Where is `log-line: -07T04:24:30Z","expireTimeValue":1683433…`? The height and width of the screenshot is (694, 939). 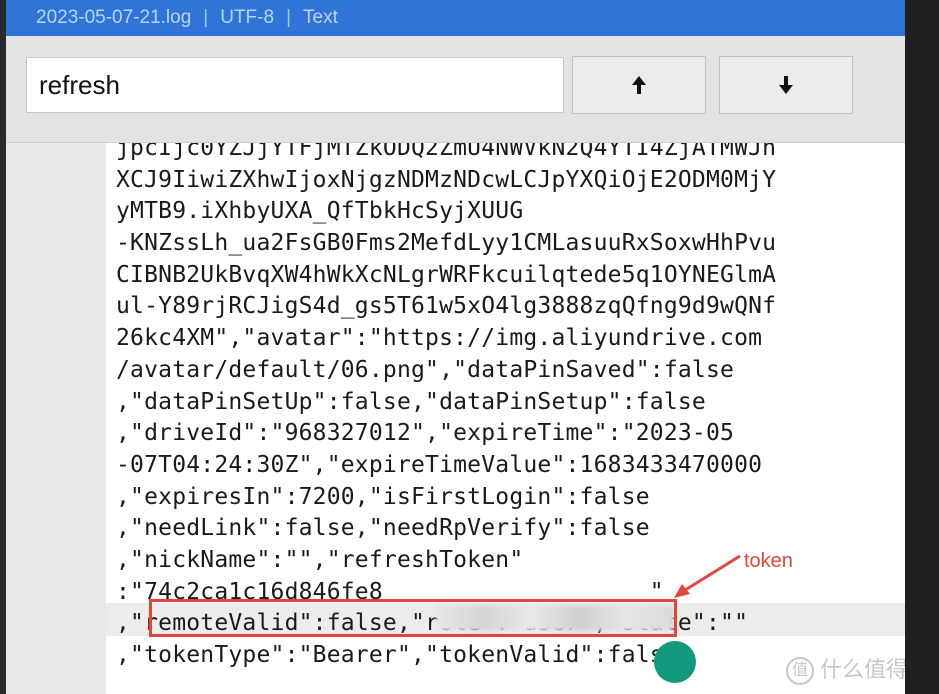
log-line: -07T04:24:30Z","expireTimeValue":1683433… is located at coordinates (439, 464).